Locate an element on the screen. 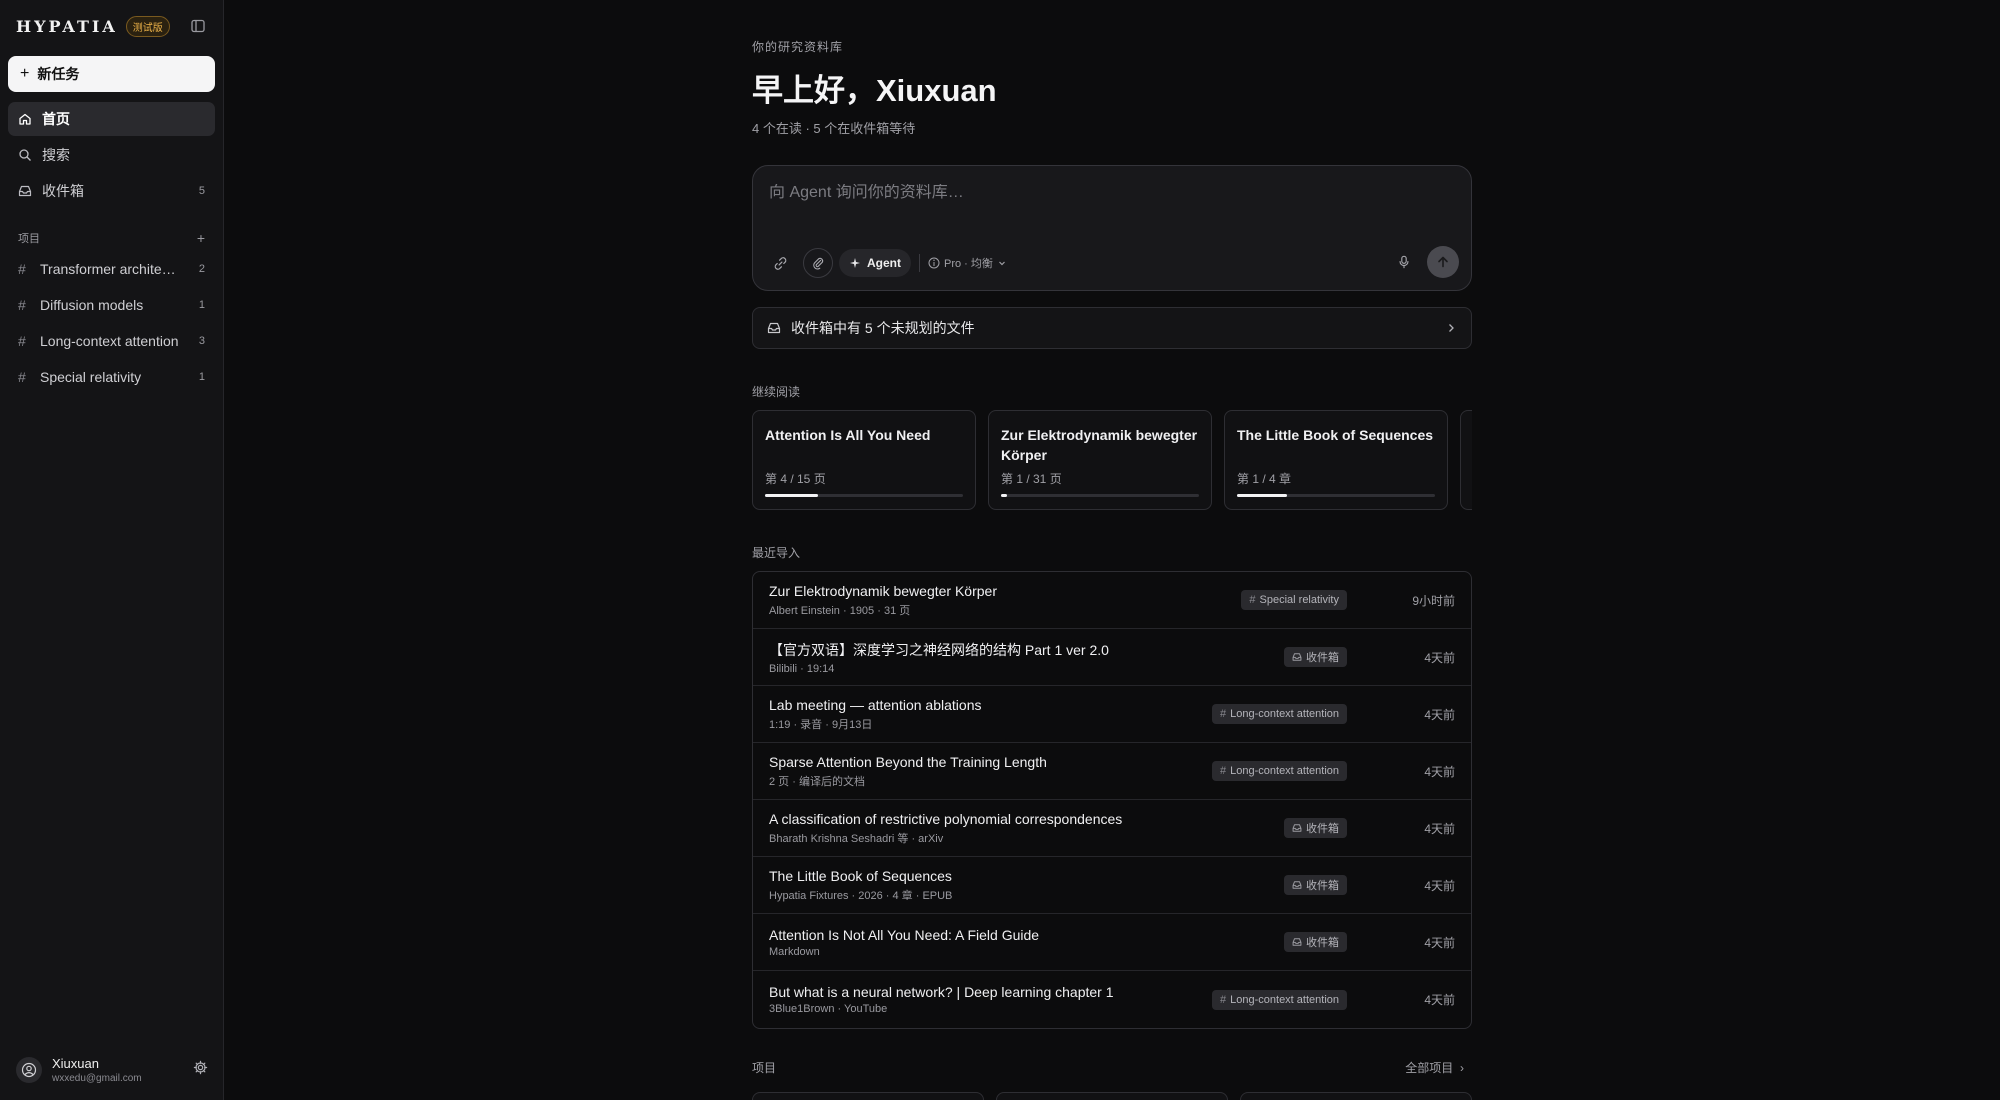 Image resolution: width=2000 pixels, height=1100 pixels. new-task-button: + 新任务 is located at coordinates (111, 74).